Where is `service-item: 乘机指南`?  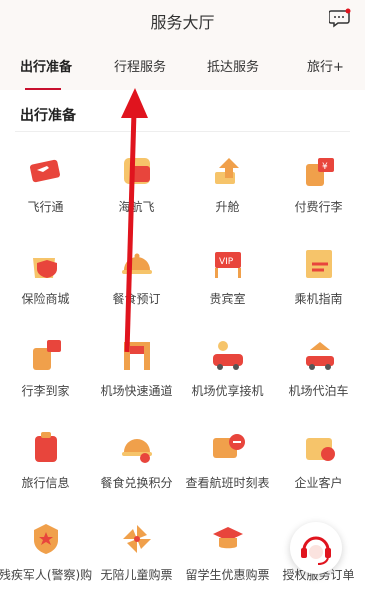 service-item: 乘机指南 is located at coordinates (318, 278).